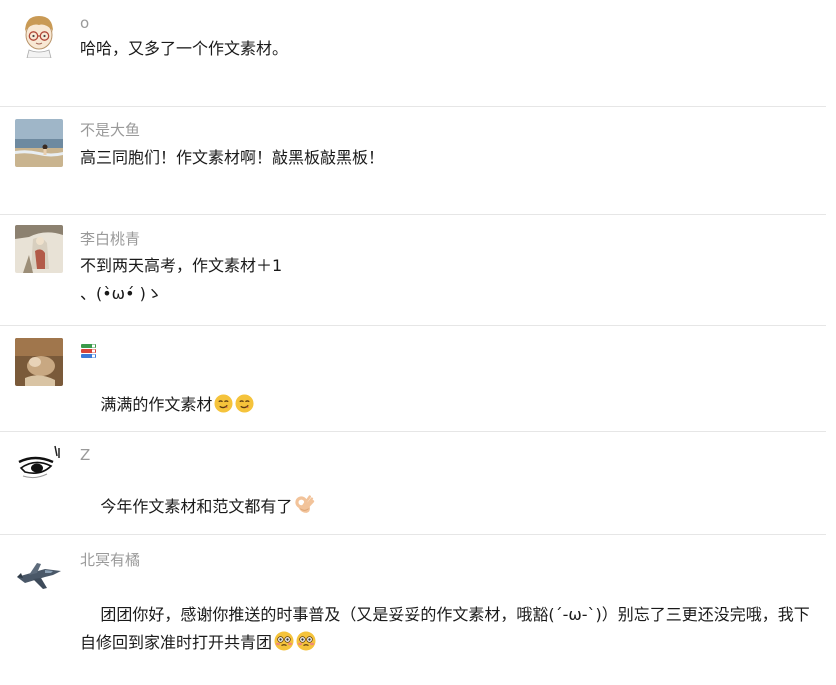  I want to click on books-icon, so click(89, 353).